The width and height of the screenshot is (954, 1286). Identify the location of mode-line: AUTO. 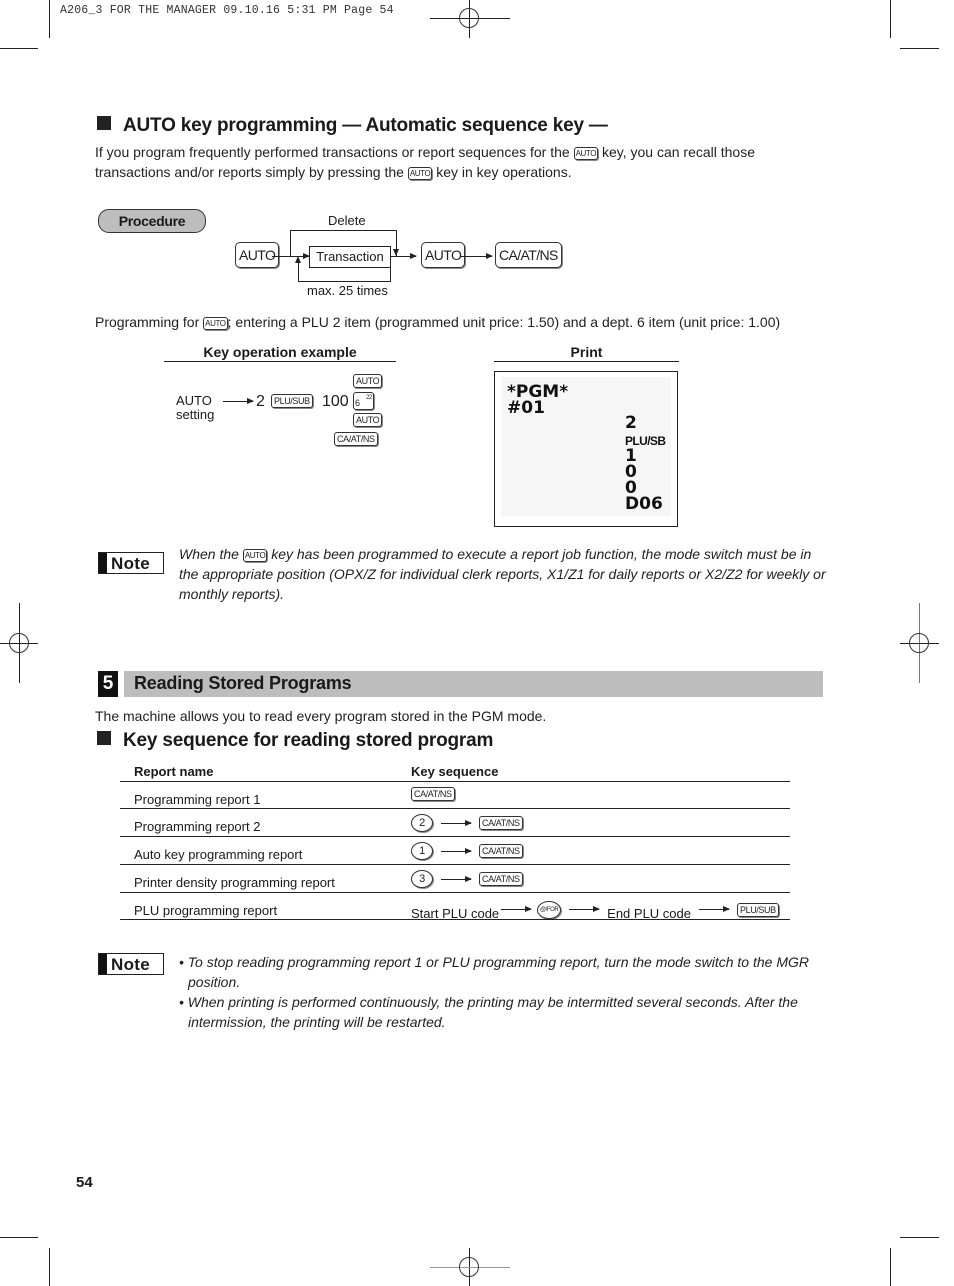
(194, 400).